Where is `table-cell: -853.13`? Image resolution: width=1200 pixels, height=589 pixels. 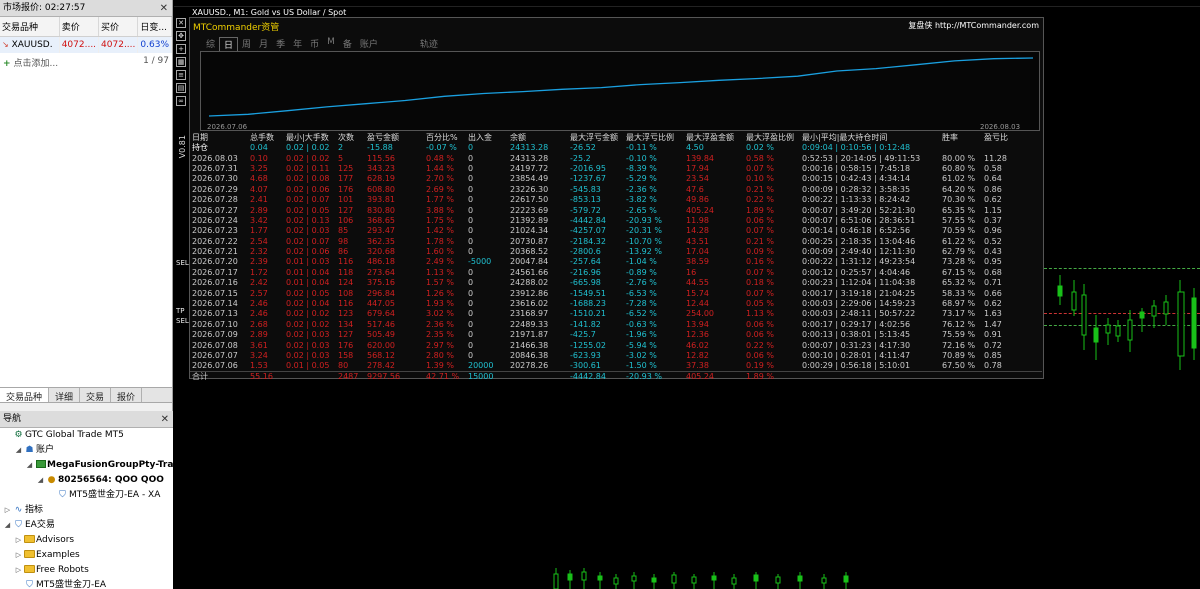 table-cell: -853.13 is located at coordinates (585, 200).